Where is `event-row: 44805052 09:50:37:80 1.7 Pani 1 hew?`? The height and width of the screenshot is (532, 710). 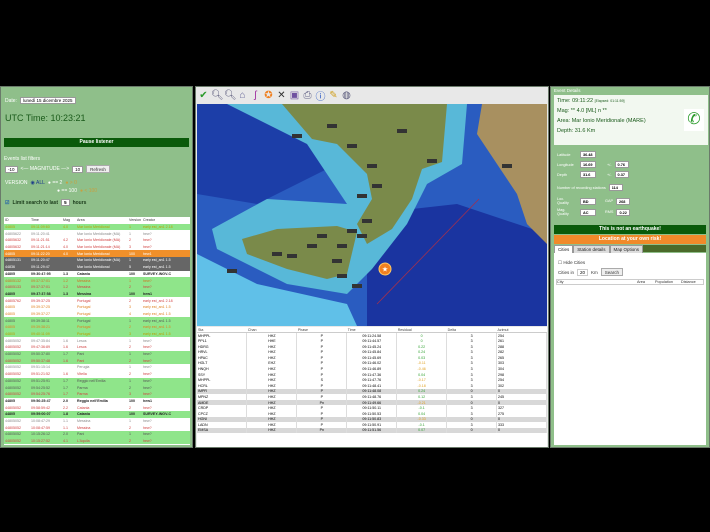 event-row: 44805052 09:50:37:80 1.7 Pani 1 hew? is located at coordinates (97, 354).